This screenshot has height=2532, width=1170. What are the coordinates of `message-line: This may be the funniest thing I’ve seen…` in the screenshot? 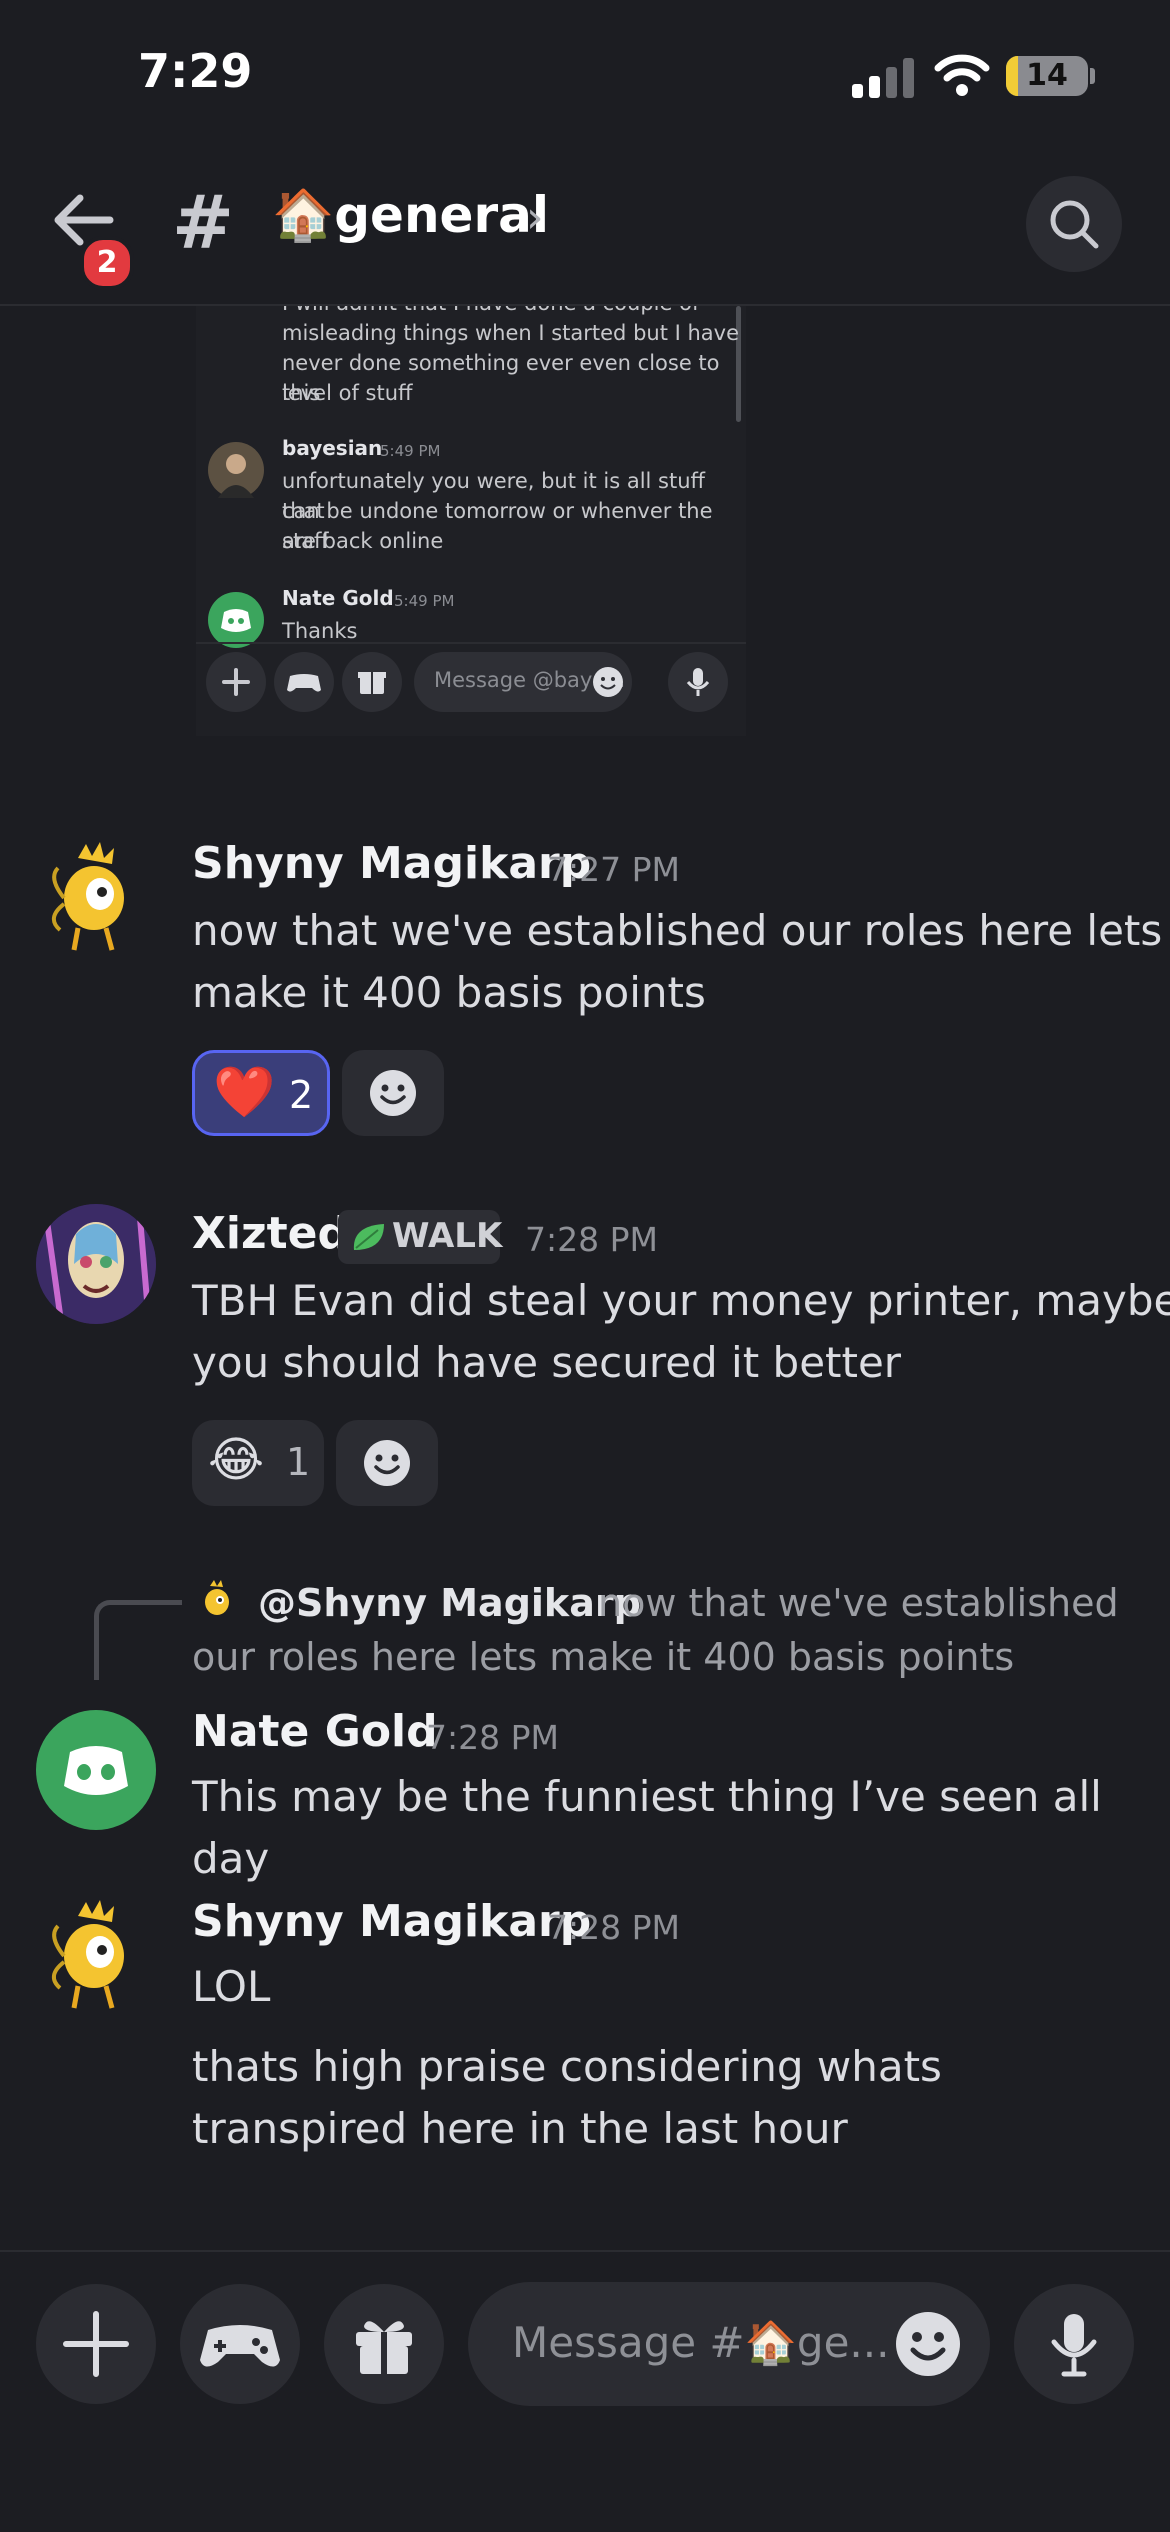 It's located at (647, 1827).